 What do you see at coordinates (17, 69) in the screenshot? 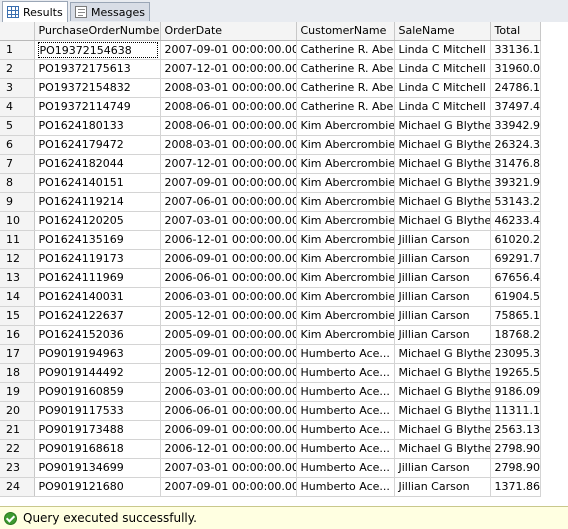
I see `row-number-cell: 2` at bounding box center [17, 69].